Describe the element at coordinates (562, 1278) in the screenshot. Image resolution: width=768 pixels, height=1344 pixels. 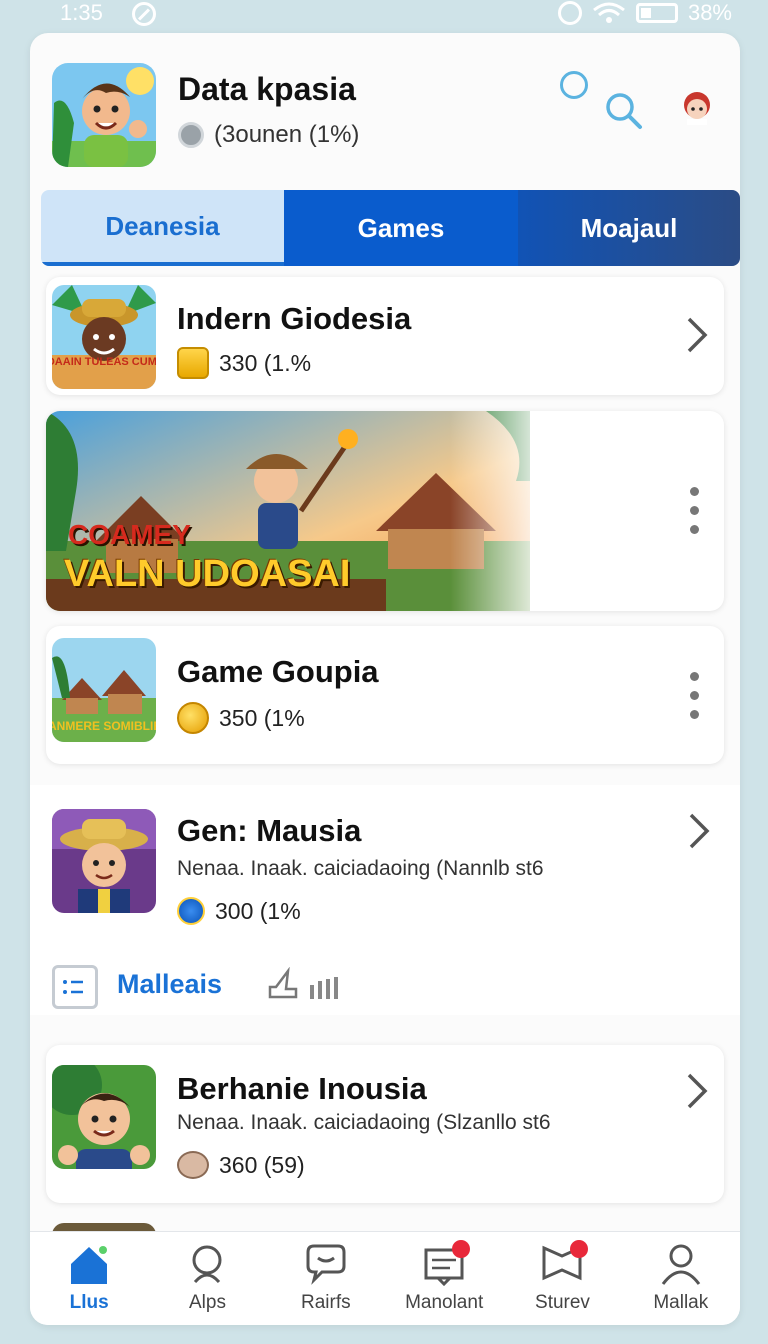
I see `nav-survey: Sturev` at that location.